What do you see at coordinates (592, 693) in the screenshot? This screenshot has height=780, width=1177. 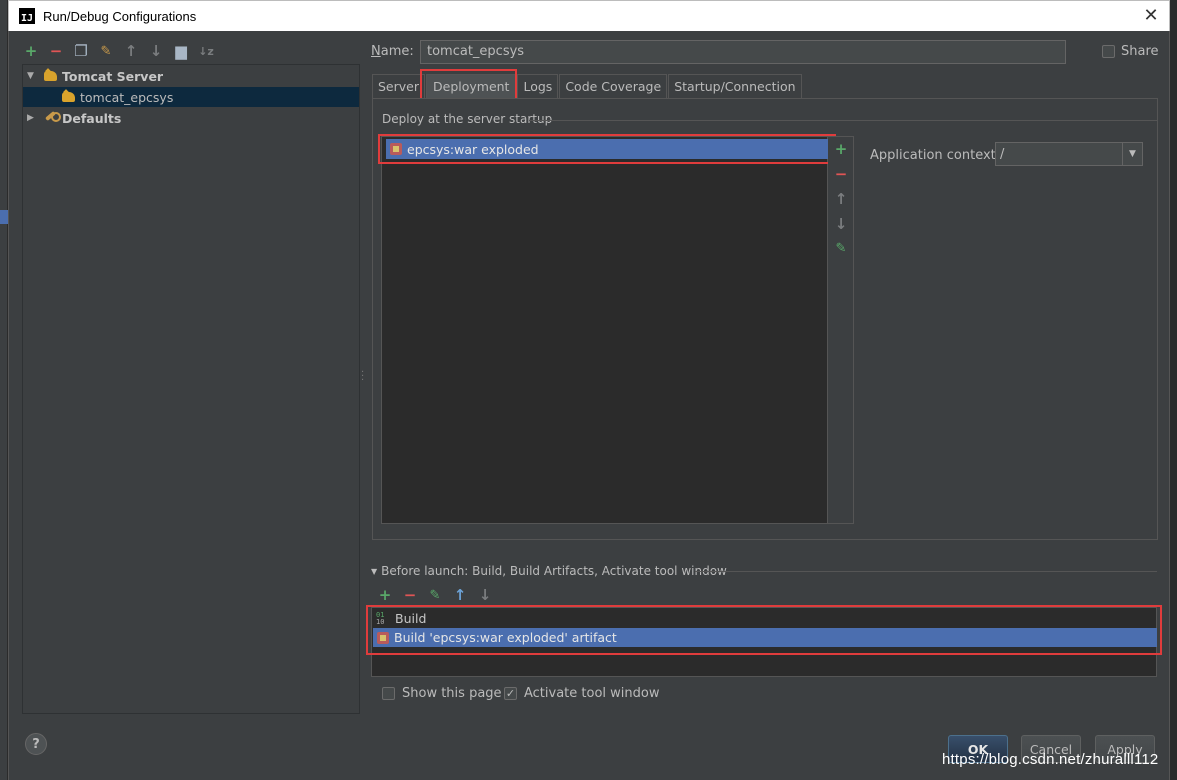 I see `activate-tool-label: Activate tool window` at bounding box center [592, 693].